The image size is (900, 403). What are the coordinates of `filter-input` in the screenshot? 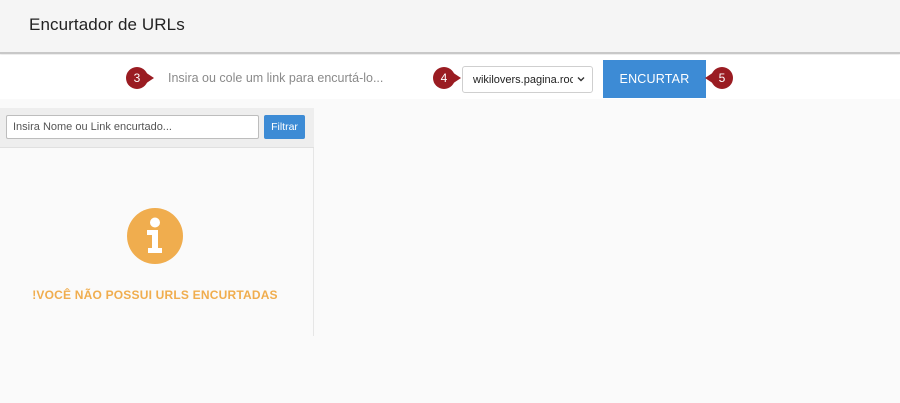 It's located at (132, 127).